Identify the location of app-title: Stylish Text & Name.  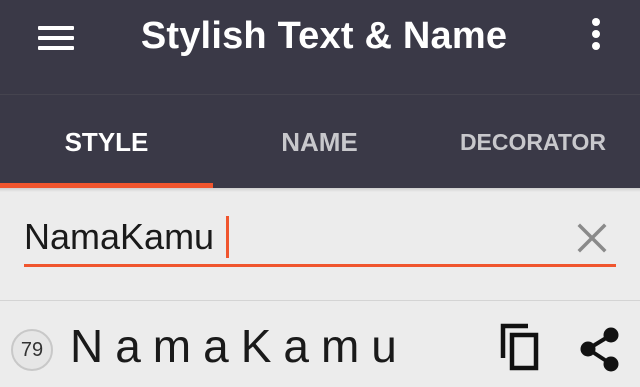
(324, 36).